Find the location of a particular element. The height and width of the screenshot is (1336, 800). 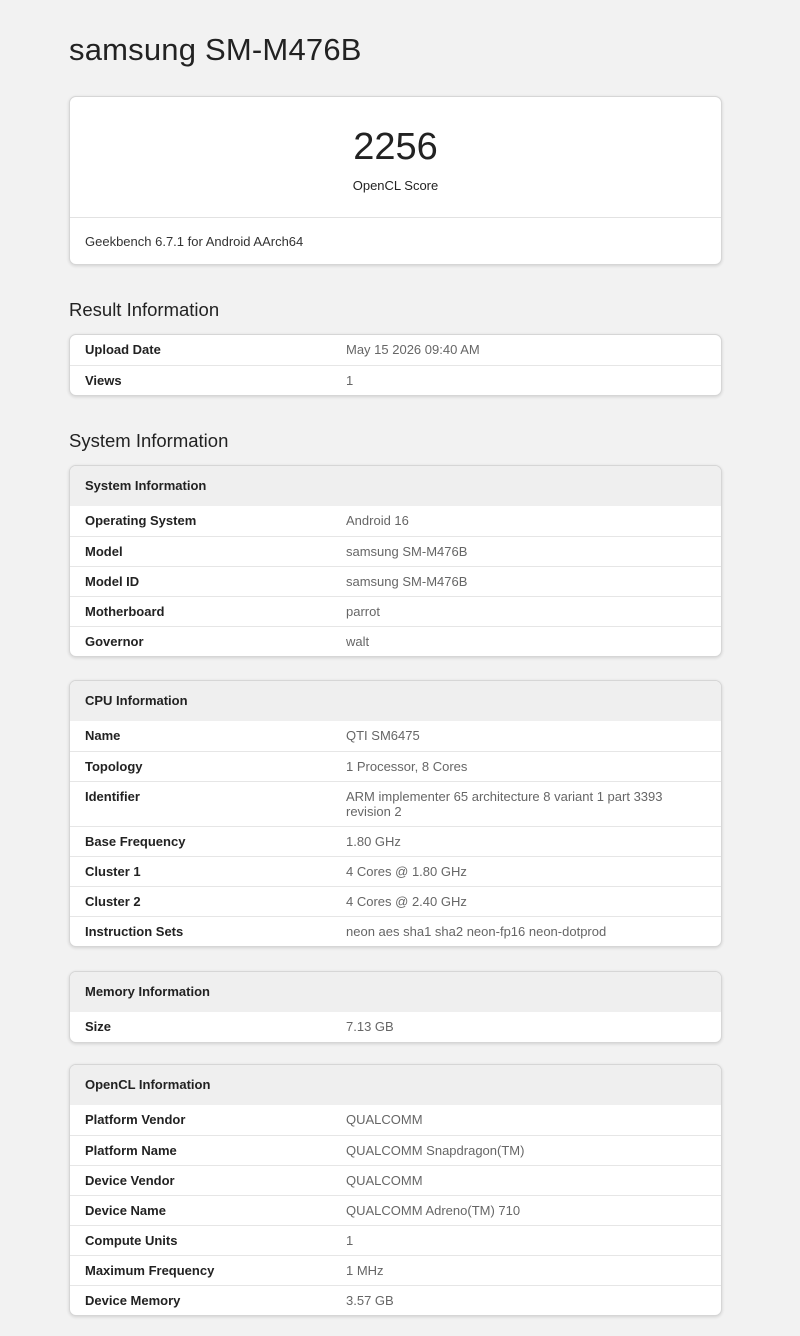

info-row-model-id: Model ID samsung SM-M476B is located at coordinates (395, 581).